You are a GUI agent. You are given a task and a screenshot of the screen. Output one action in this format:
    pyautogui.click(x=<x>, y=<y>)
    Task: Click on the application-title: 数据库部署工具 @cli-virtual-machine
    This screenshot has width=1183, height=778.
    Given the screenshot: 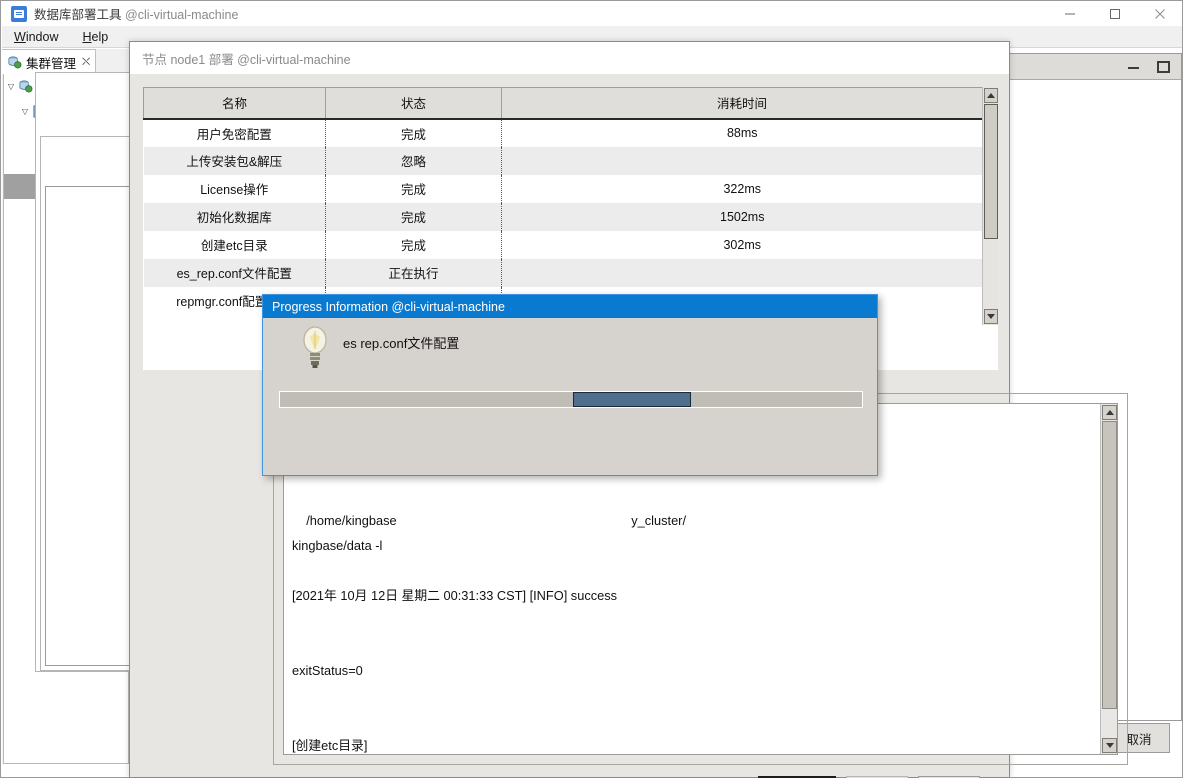 What is the action you would take?
    pyautogui.click(x=136, y=13)
    